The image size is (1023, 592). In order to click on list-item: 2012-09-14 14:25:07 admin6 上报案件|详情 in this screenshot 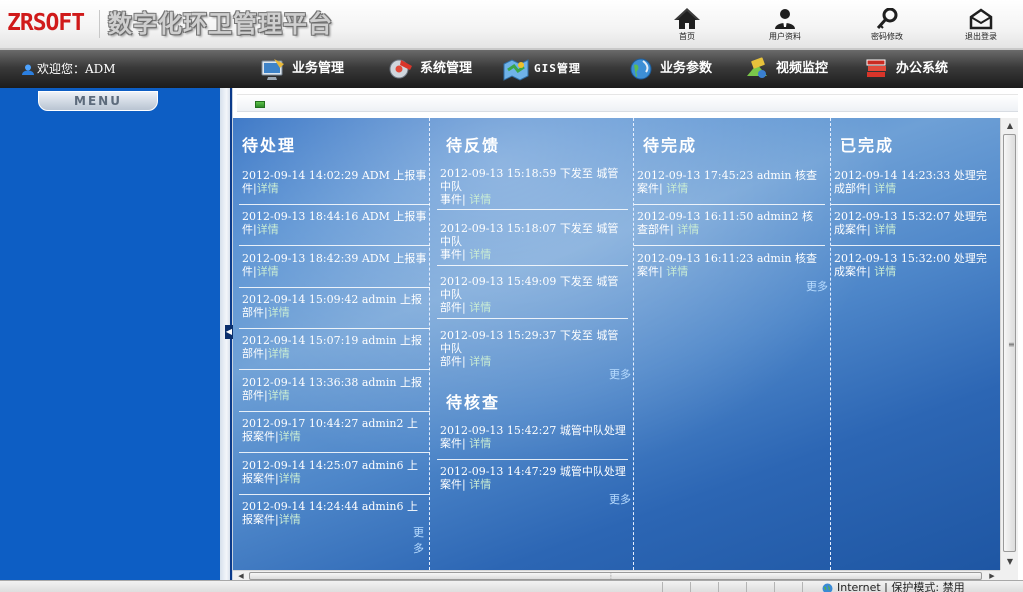, I will do `click(330, 472)`.